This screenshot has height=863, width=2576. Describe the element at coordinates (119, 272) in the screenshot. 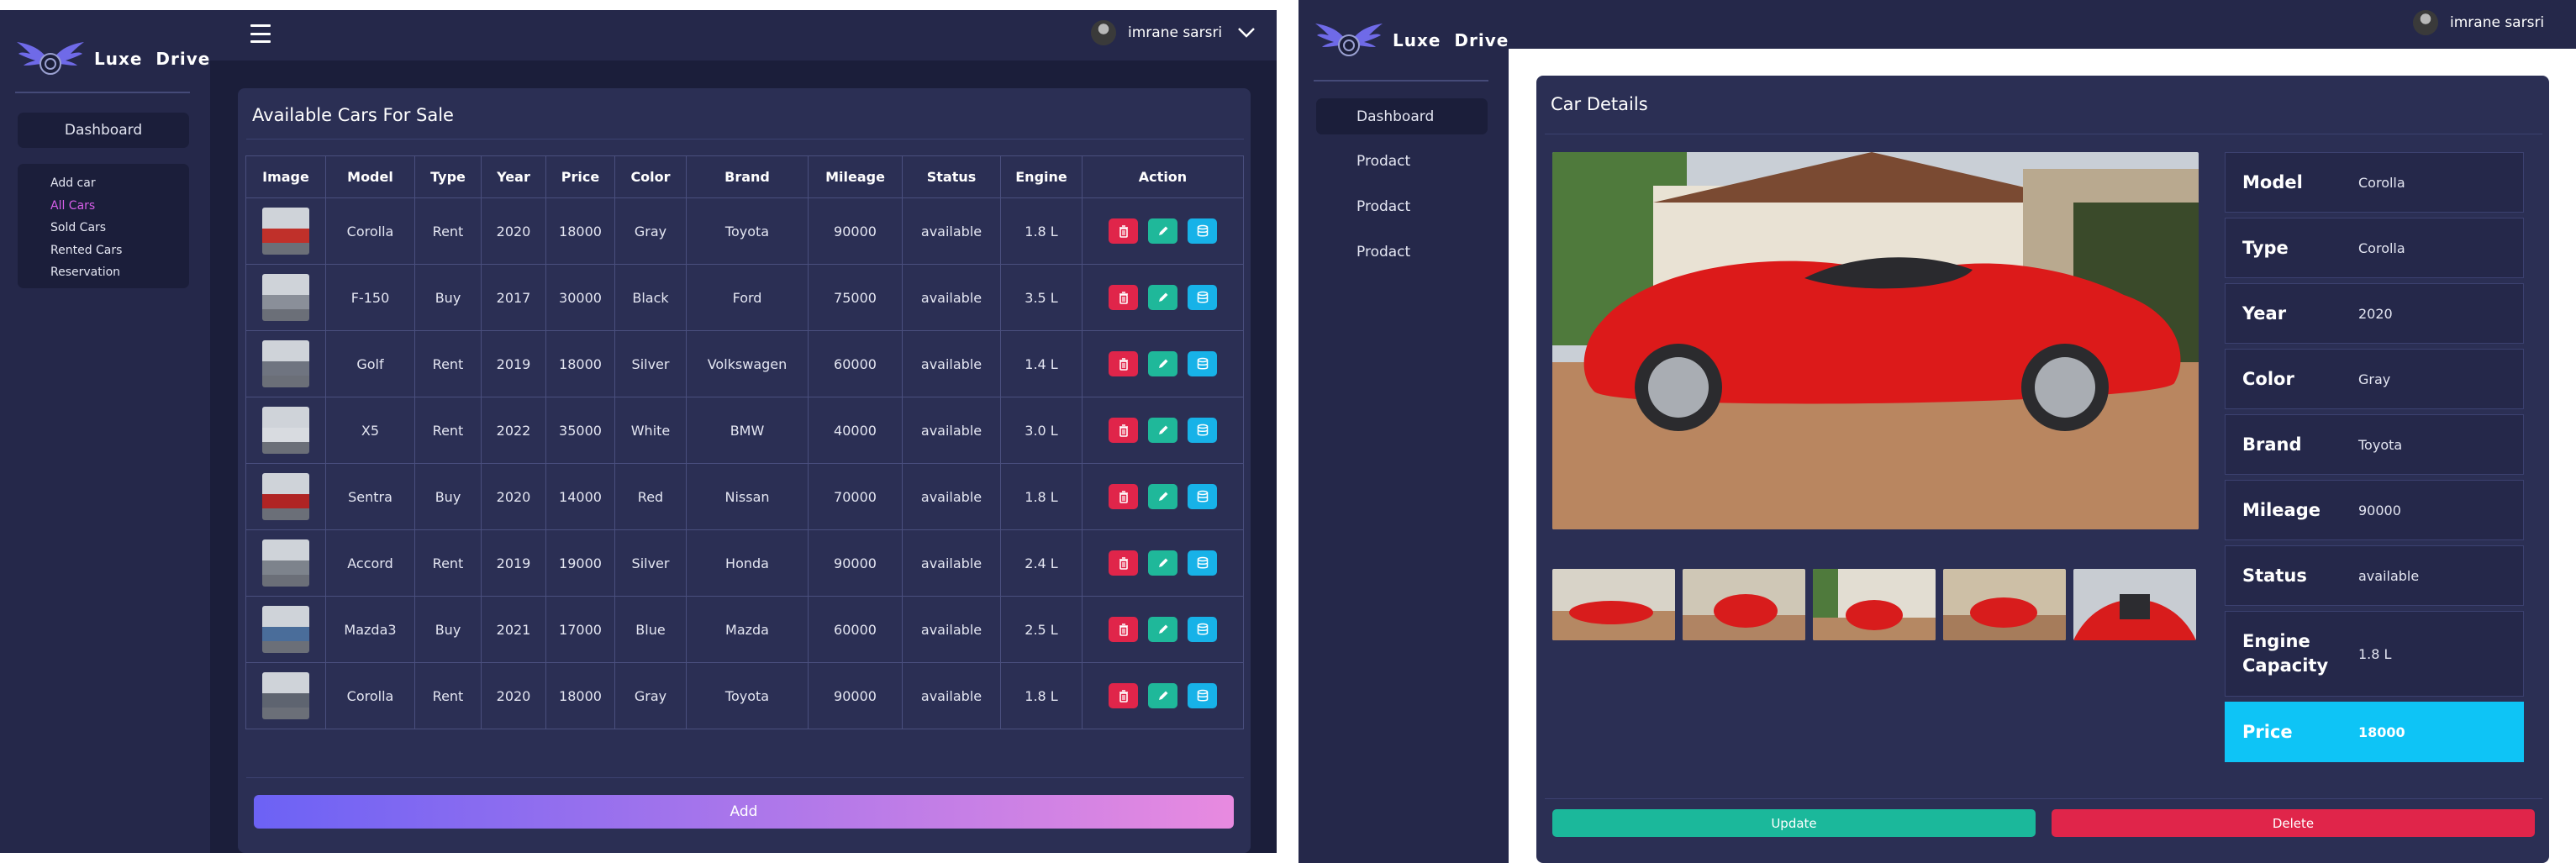

I see `submenu-item-reservation: Reservation` at that location.